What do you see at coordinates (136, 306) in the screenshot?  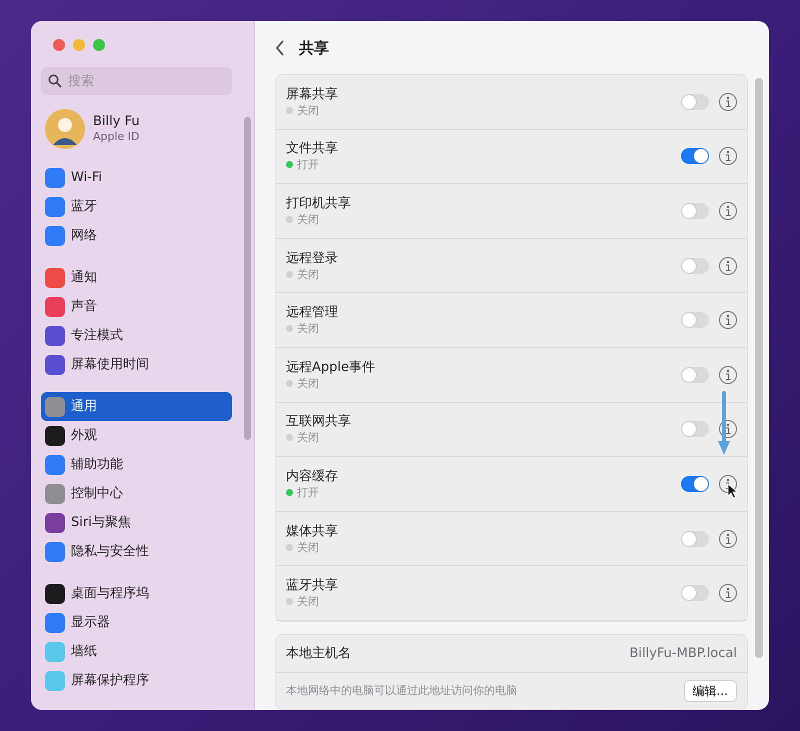 I see `sidebar-item: 声音` at bounding box center [136, 306].